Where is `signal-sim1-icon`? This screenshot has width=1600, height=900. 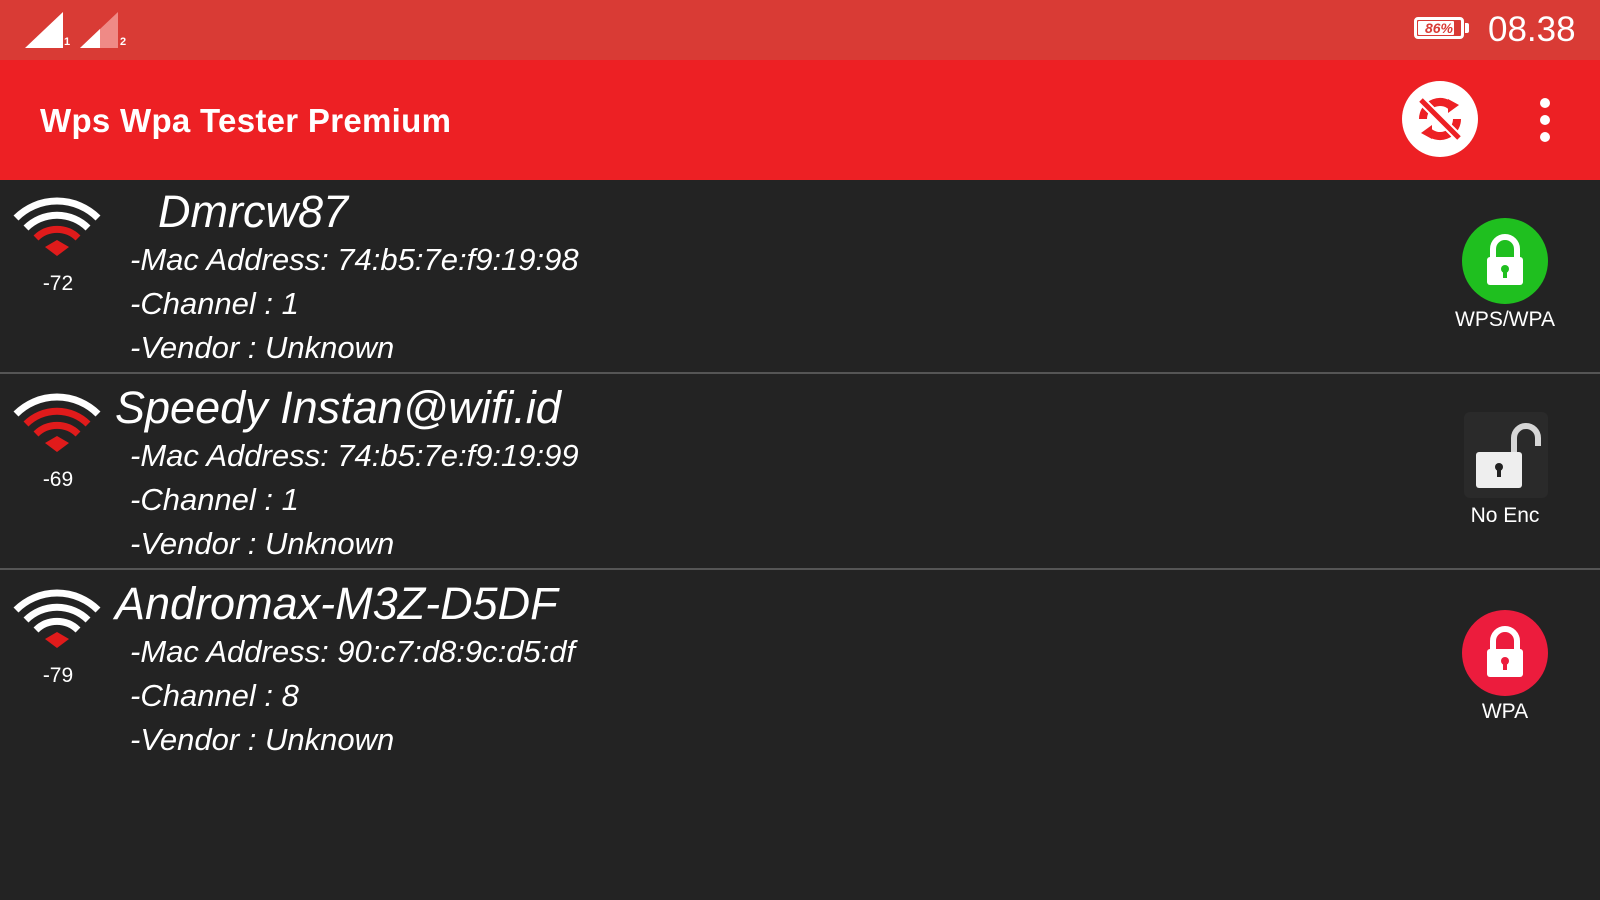
signal-sim1-icon is located at coordinates (44, 30).